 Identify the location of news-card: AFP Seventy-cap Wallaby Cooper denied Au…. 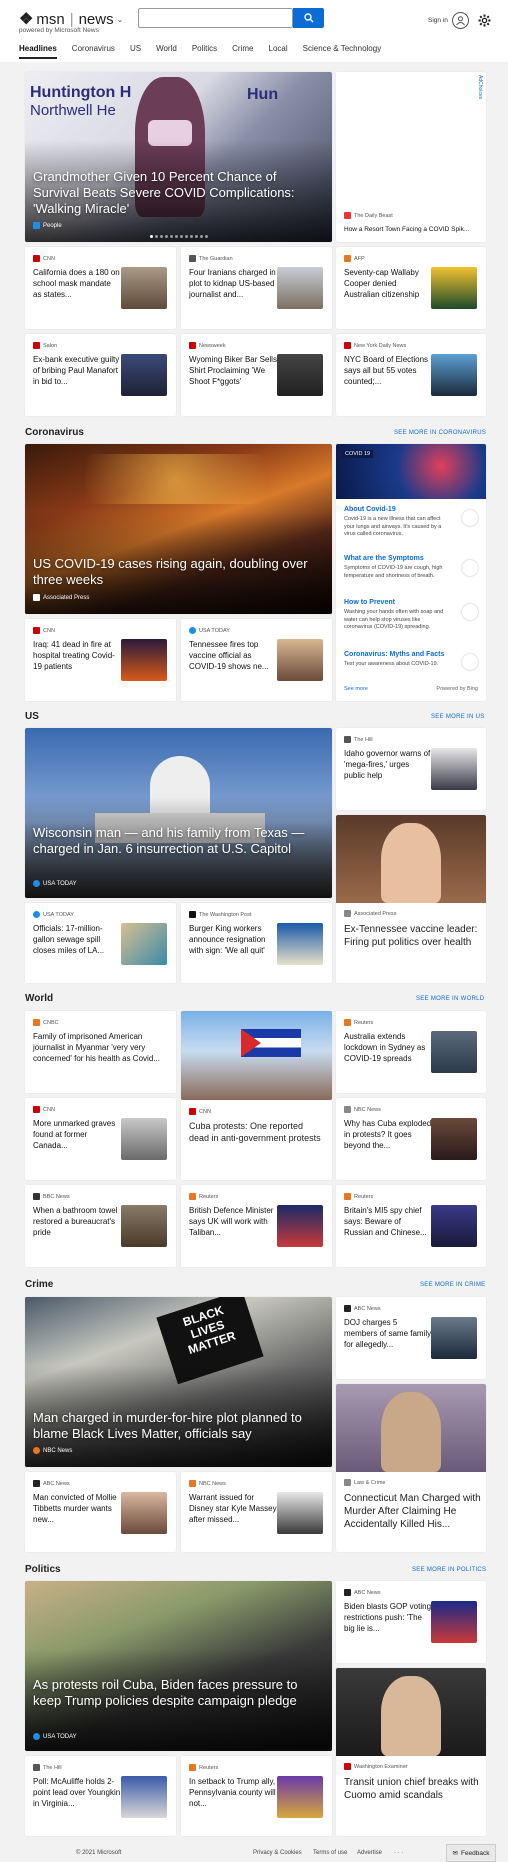
(411, 288).